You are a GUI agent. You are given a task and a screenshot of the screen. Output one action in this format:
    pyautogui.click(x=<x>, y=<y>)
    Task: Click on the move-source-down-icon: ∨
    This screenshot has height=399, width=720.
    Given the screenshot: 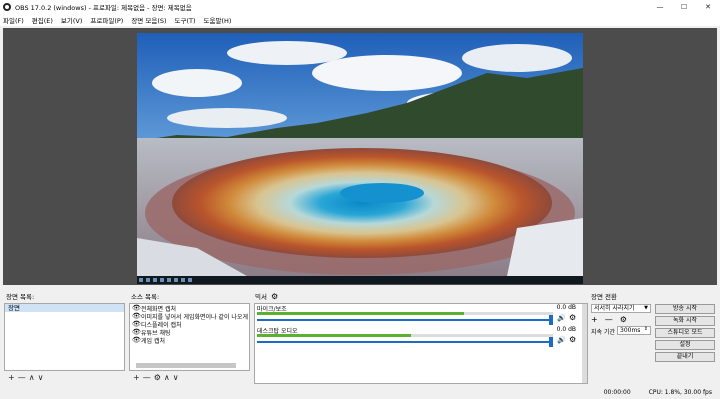 What is the action you would take?
    pyautogui.click(x=176, y=377)
    